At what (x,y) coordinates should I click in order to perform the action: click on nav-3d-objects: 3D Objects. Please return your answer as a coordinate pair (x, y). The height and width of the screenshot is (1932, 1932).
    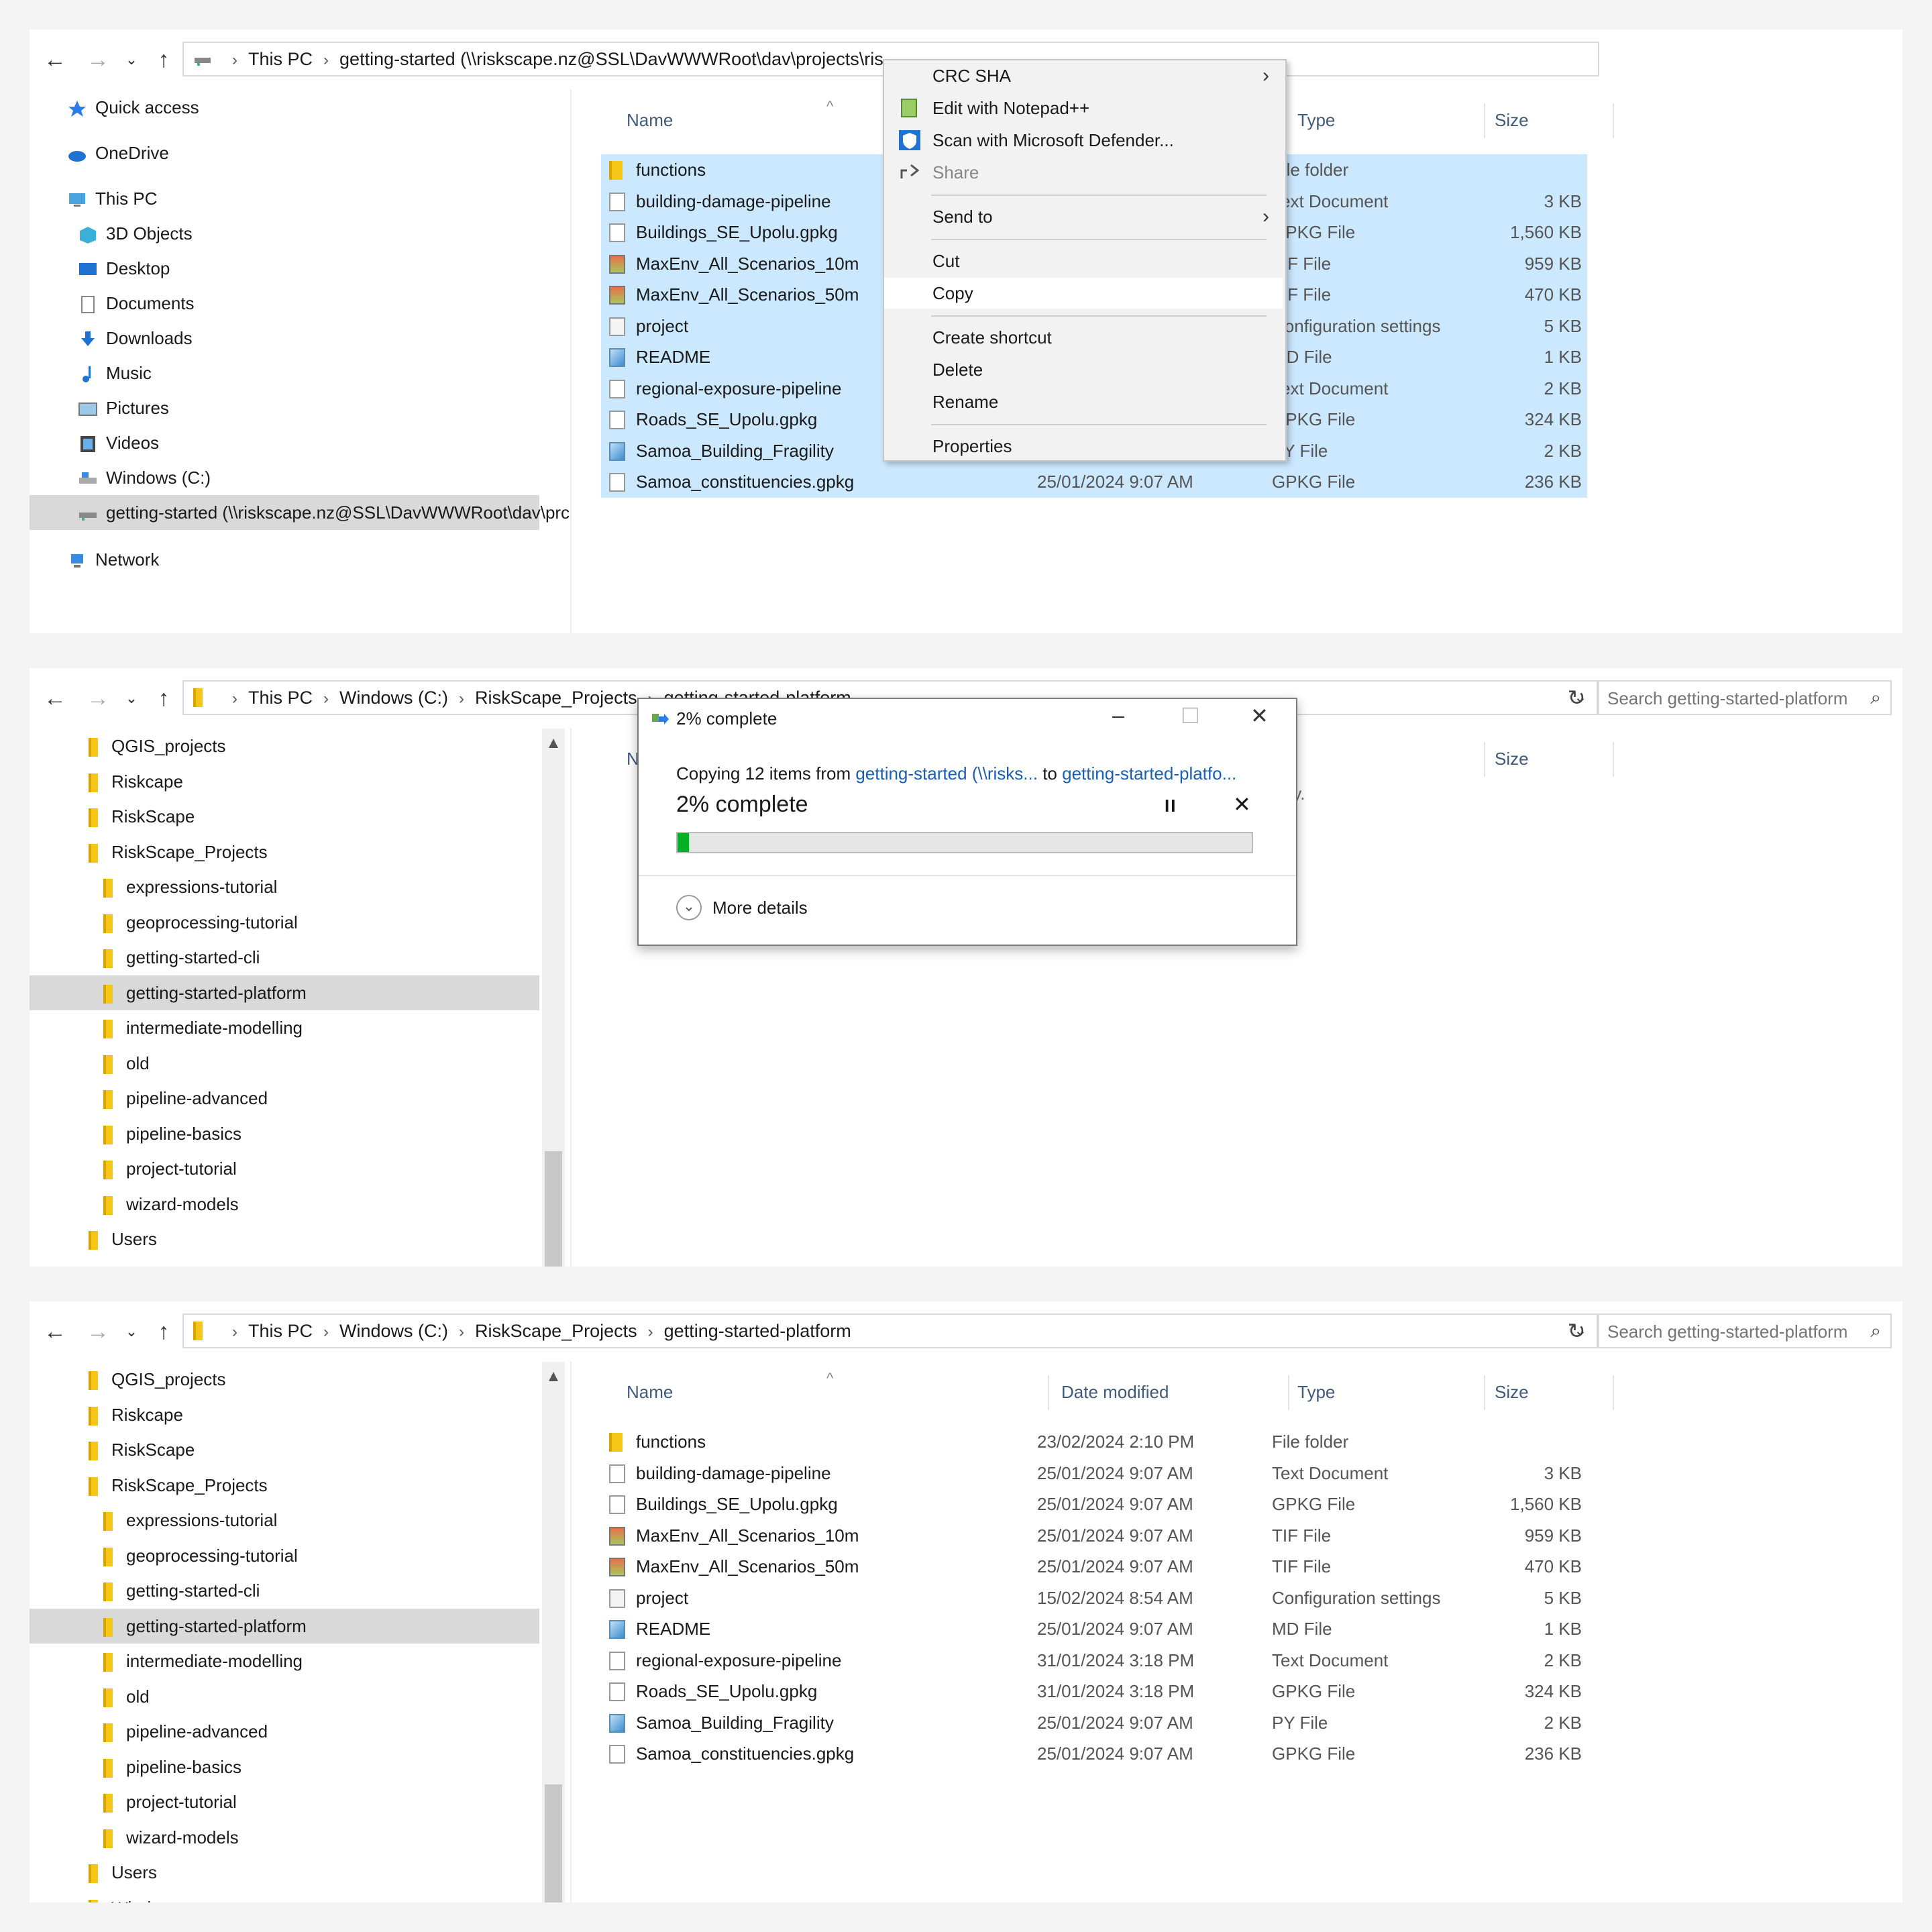
    Looking at the image, I should click on (135, 233).